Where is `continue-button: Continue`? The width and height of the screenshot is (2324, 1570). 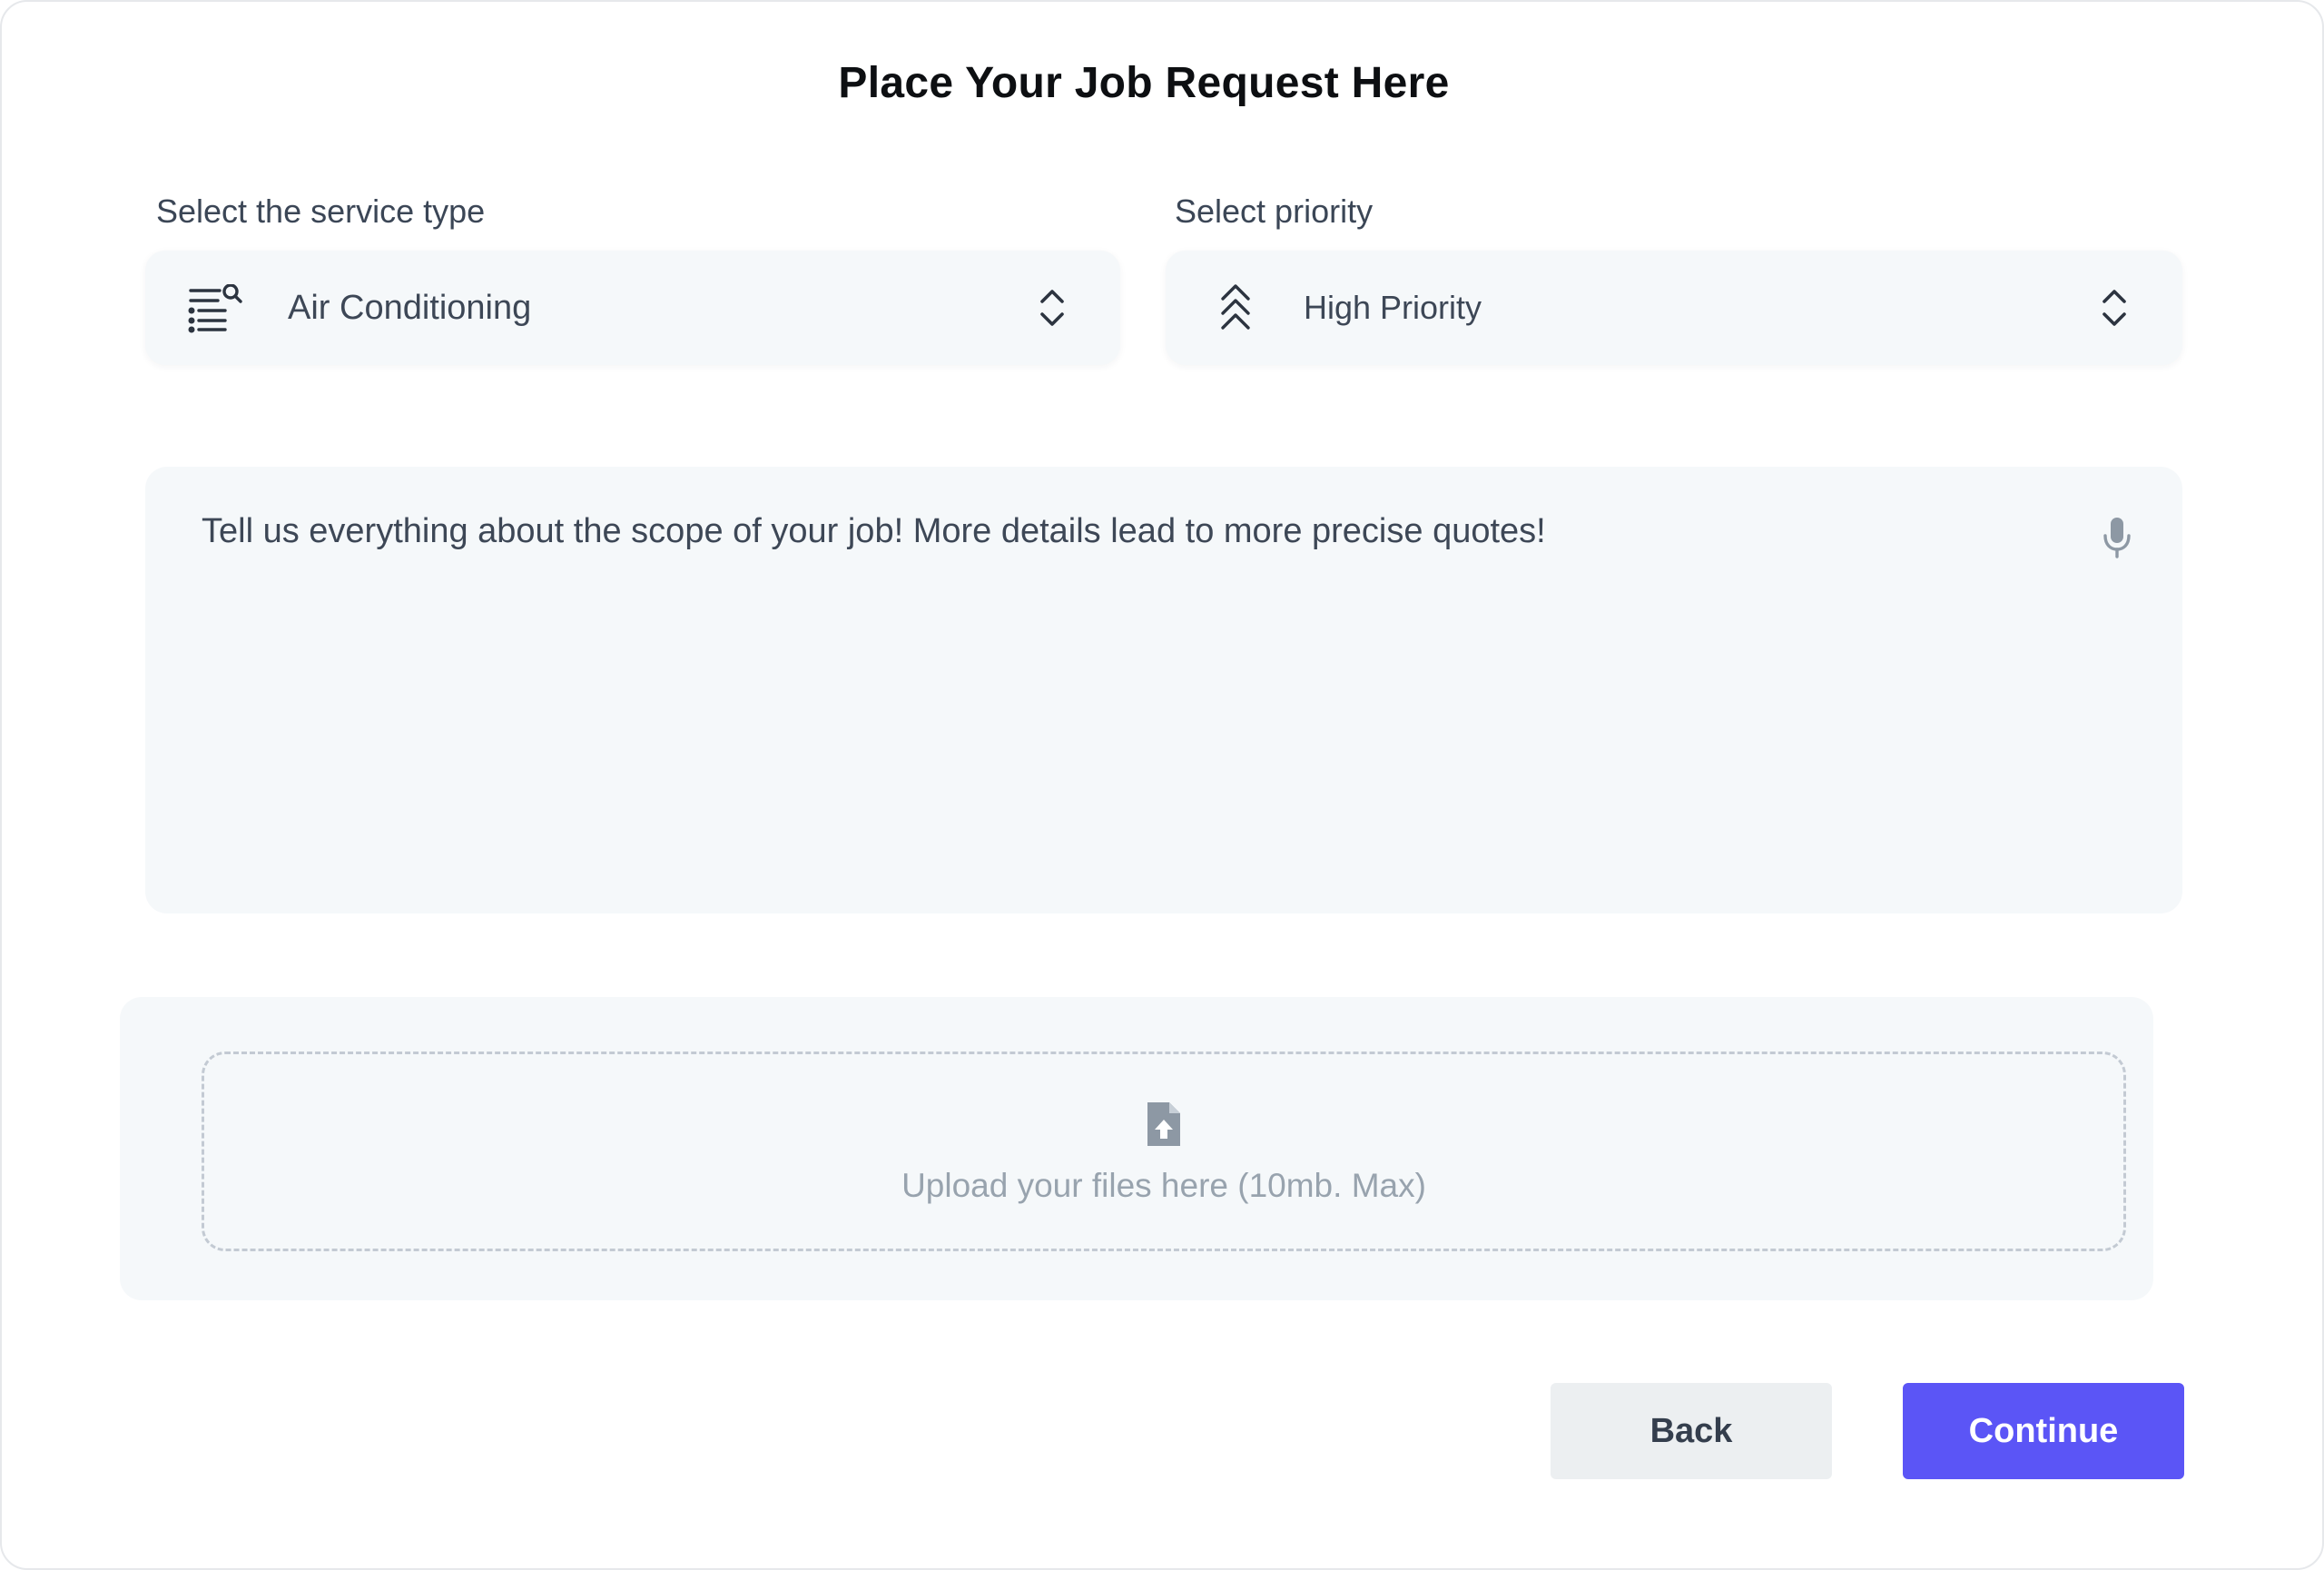
continue-button: Continue is located at coordinates (2043, 1431).